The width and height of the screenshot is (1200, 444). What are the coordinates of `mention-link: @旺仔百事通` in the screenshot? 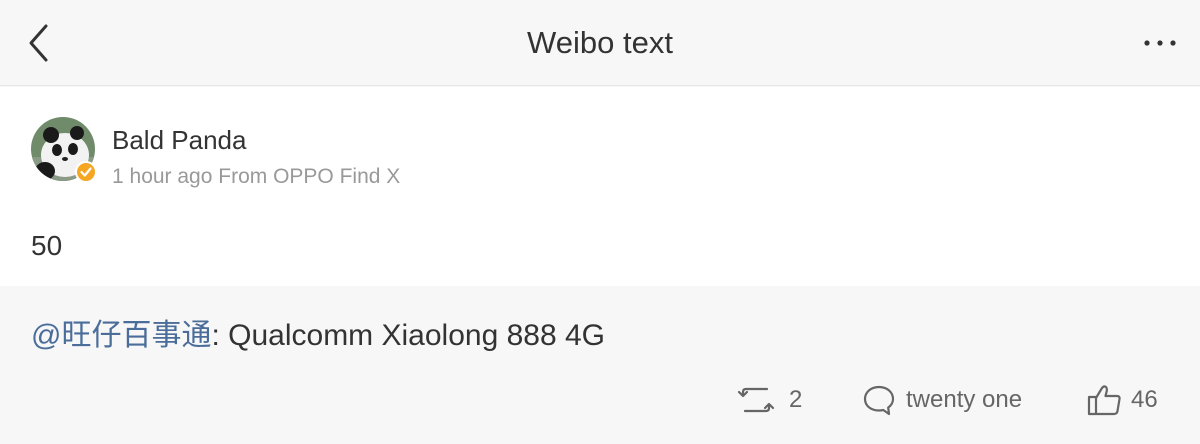 It's located at (121, 335).